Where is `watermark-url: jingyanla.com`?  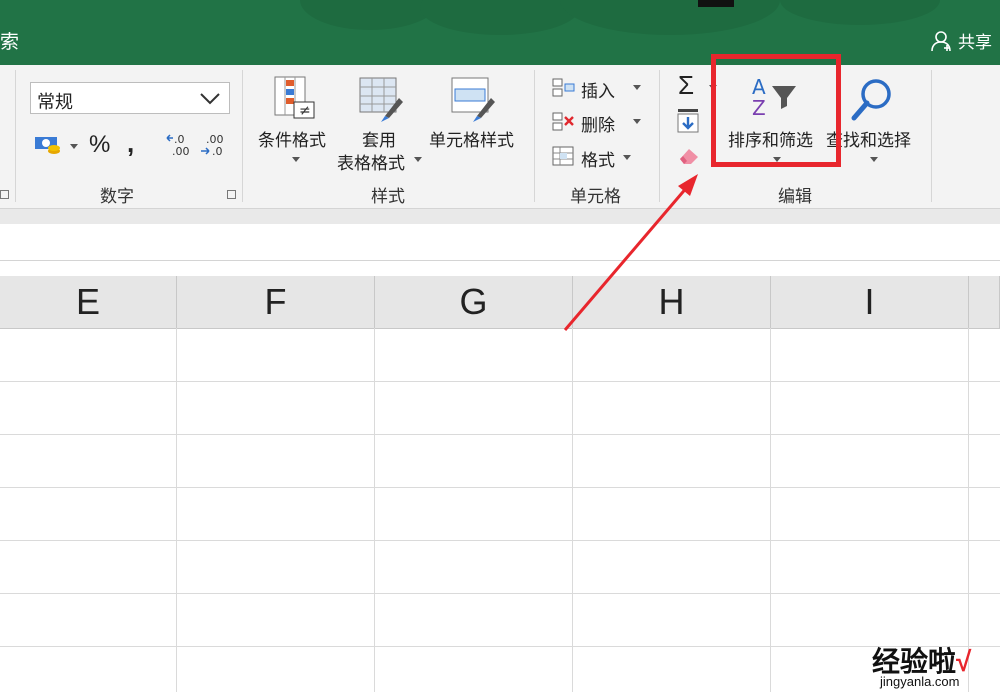 watermark-url: jingyanla.com is located at coordinates (920, 681).